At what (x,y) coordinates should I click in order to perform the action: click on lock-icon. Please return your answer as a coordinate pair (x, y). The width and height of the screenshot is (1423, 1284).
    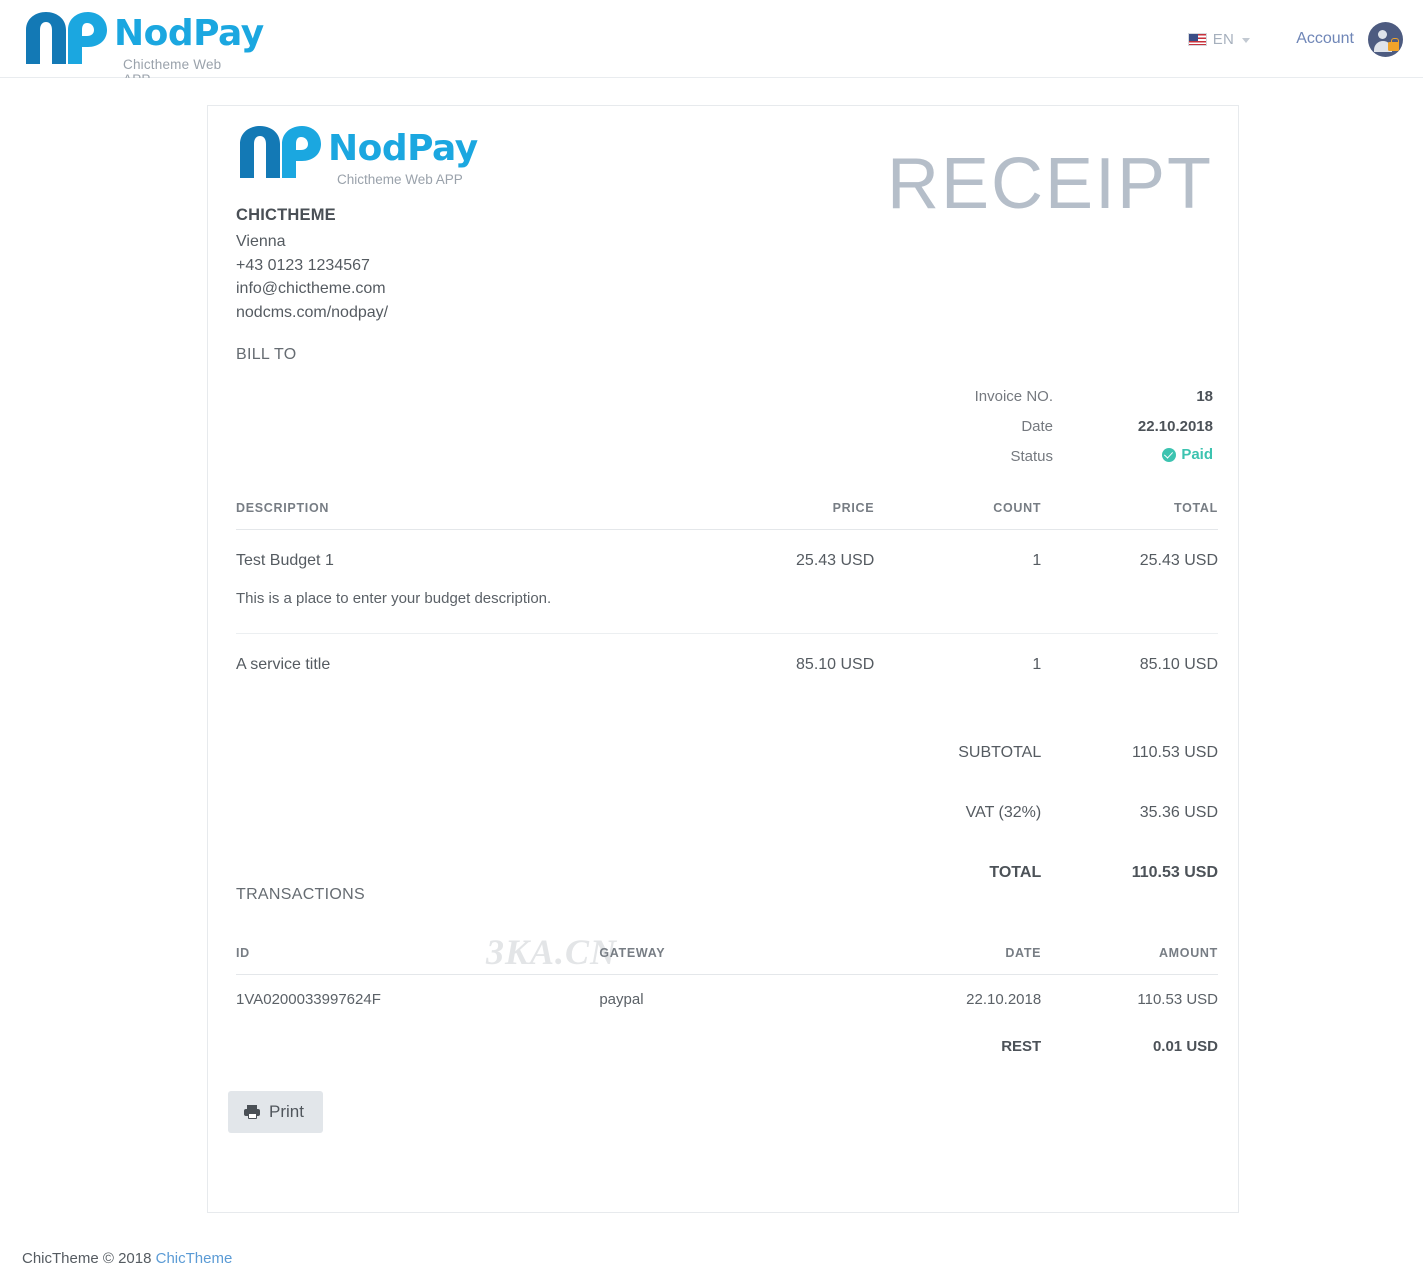
    Looking at the image, I should click on (1393, 44).